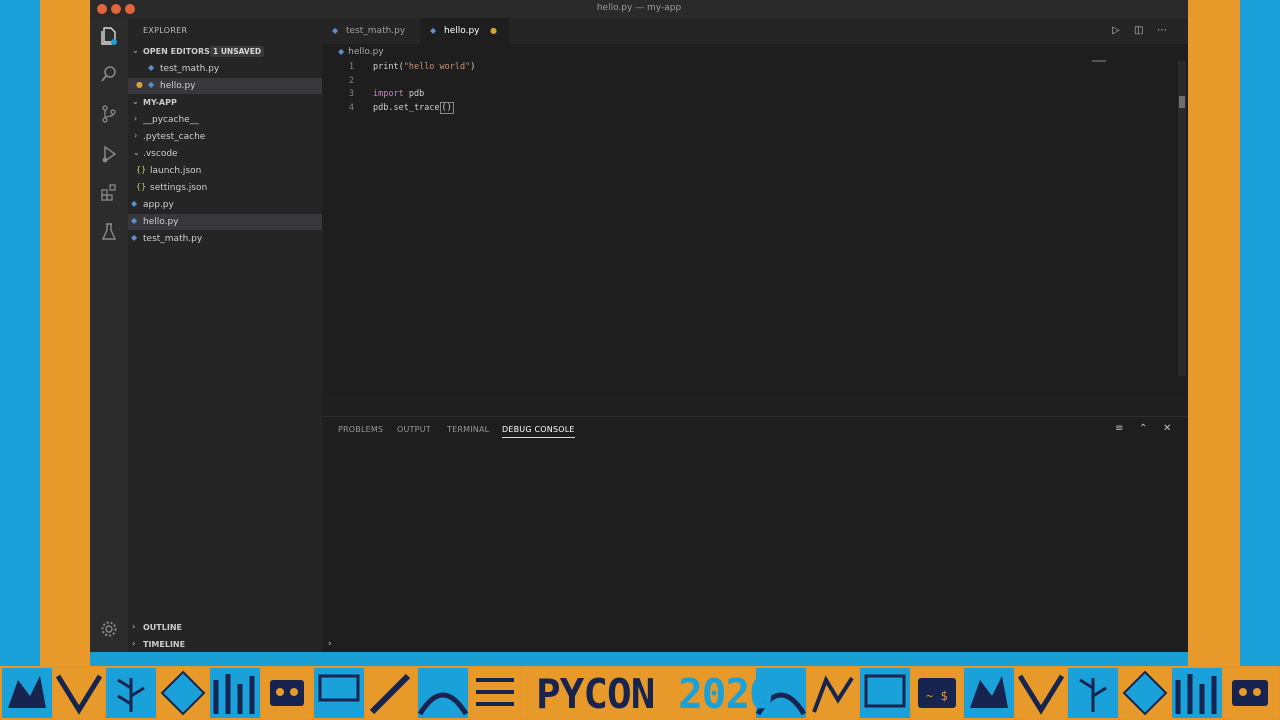 This screenshot has height=720, width=1280. I want to click on tree-item-file: {} launch.json, so click(225, 171).